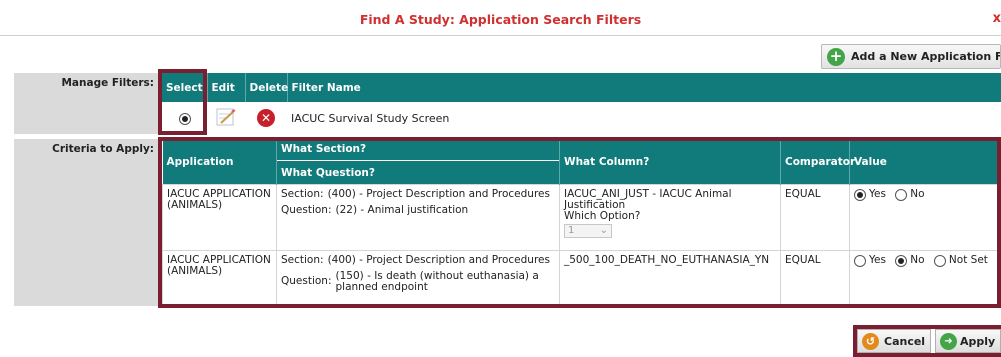 The image size is (1001, 357). Describe the element at coordinates (86, 103) in the screenshot. I see `manage-filters-label: Manage Filters:` at that location.